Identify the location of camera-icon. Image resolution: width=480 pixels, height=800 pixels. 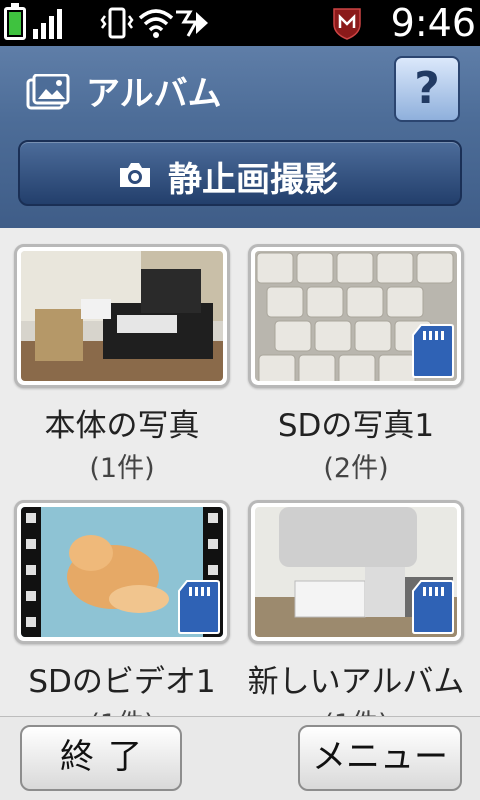
(135, 175).